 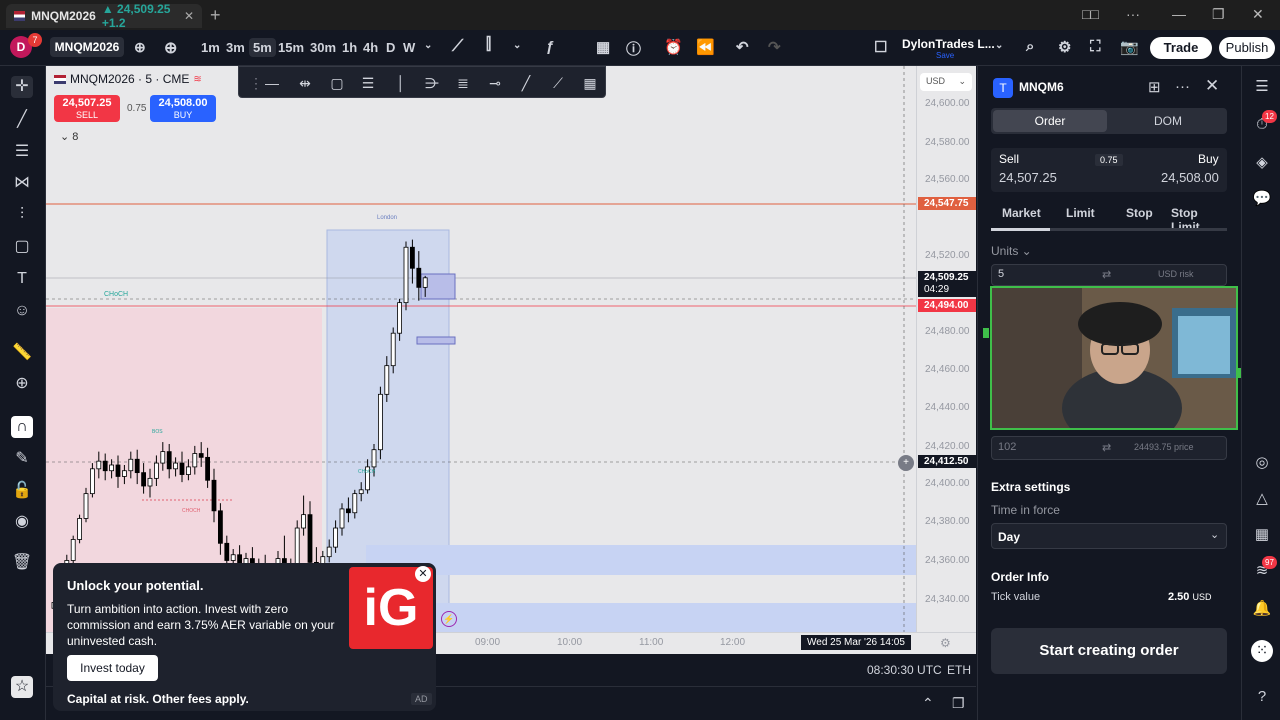 What do you see at coordinates (1064, 47) in the screenshot?
I see `settings-gear-icon: ⚙` at bounding box center [1064, 47].